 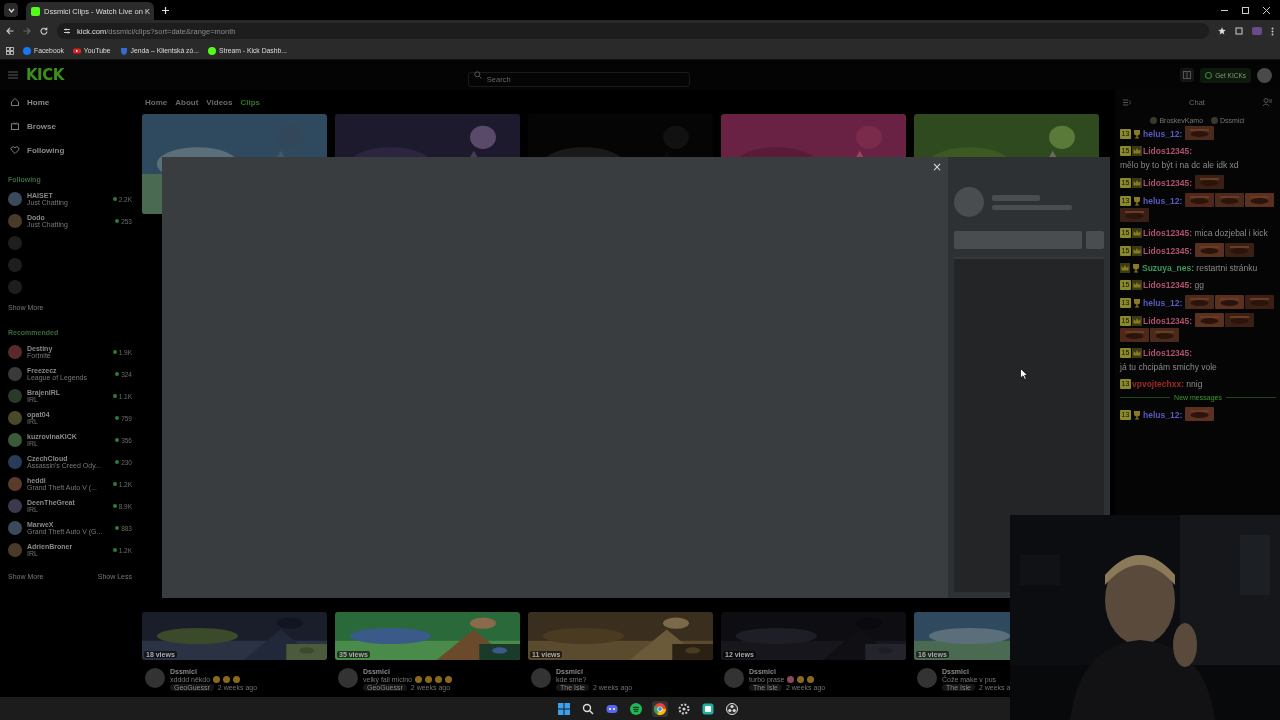 I want to click on chrome-icon, so click(x=660, y=708).